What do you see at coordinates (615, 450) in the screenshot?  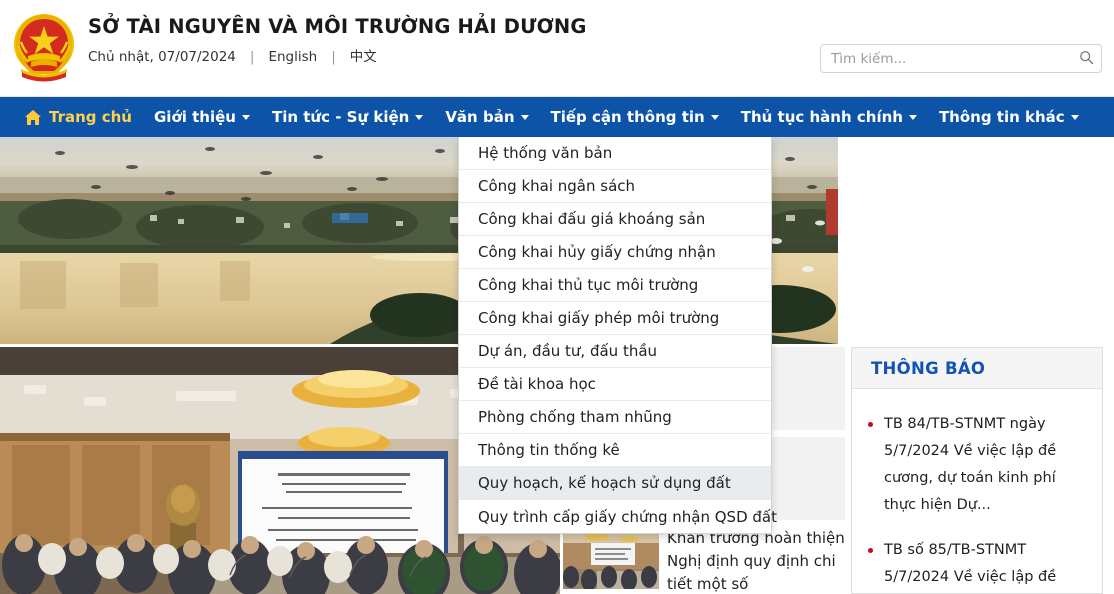 I see `dropdown-item-thong-tin-thong-ke: Thông tin thống kê` at bounding box center [615, 450].